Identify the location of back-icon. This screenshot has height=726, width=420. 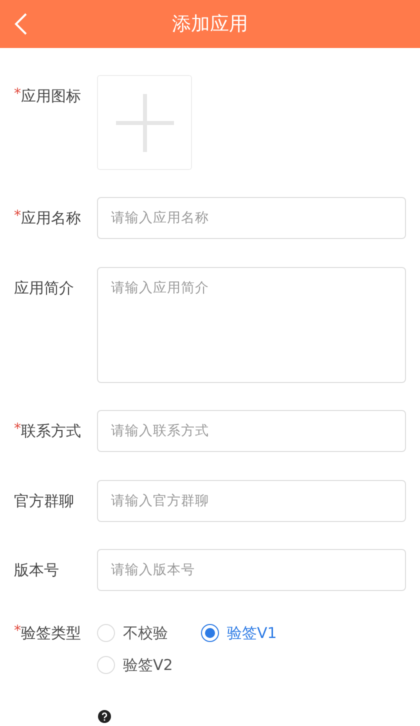
(21, 24).